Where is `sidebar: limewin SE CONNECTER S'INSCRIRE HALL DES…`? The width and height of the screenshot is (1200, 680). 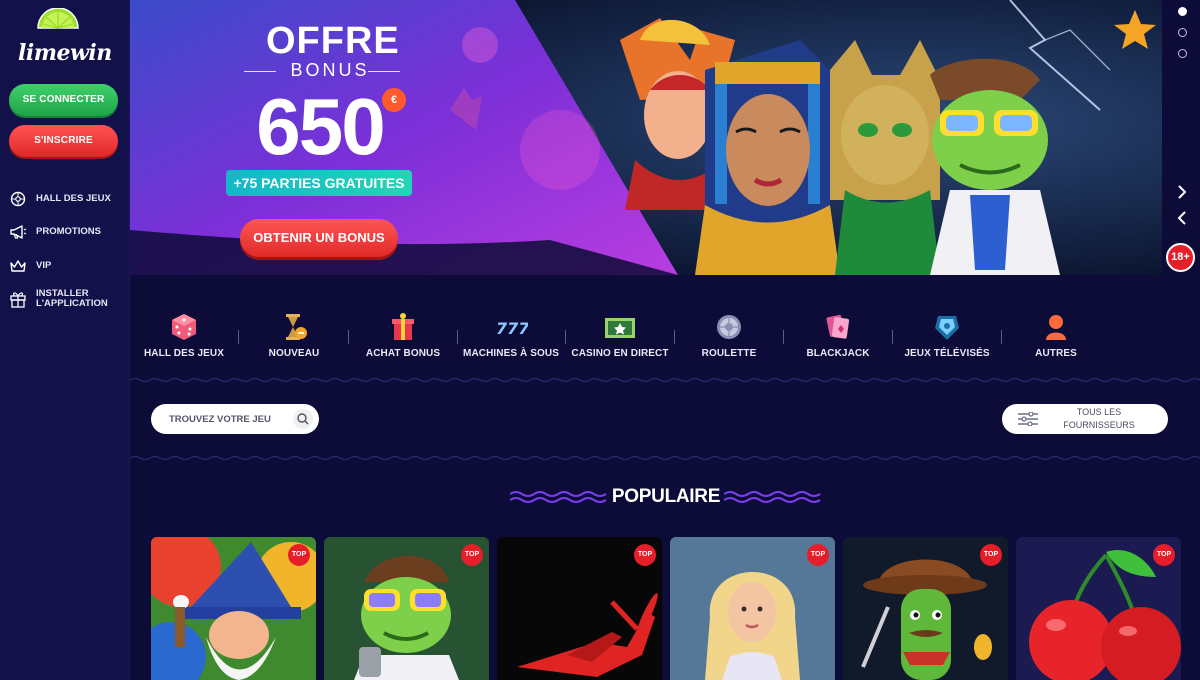 sidebar: limewin SE CONNECTER S'INSCRIRE HALL DES… is located at coordinates (65, 340).